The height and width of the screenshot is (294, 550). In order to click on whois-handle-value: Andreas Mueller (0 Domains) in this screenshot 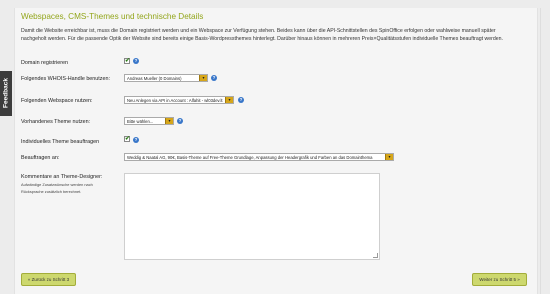, I will do `click(154, 78)`.